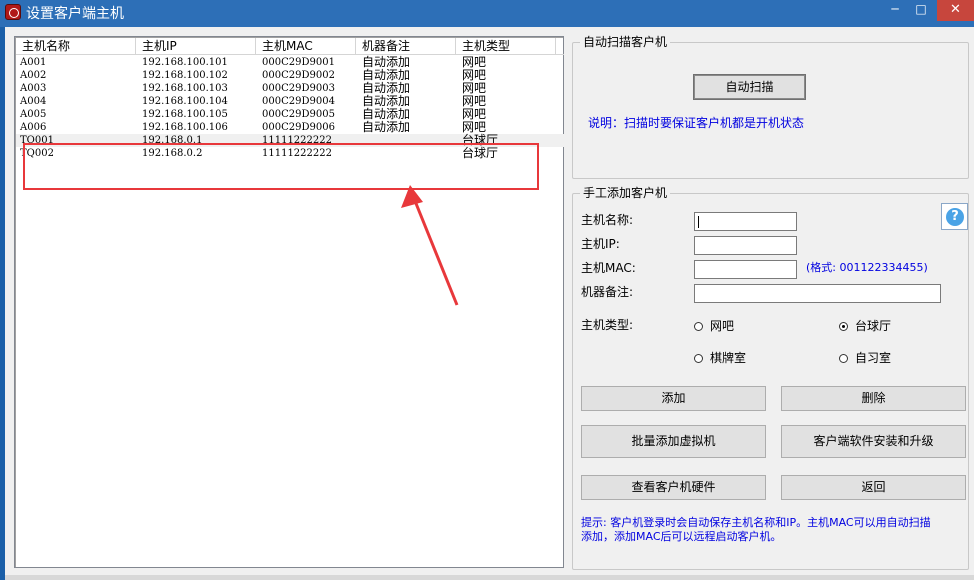 This screenshot has height=580, width=974. Describe the element at coordinates (298, 114) in the screenshot. I see `cell-host-mac: 000C29D9005` at that location.